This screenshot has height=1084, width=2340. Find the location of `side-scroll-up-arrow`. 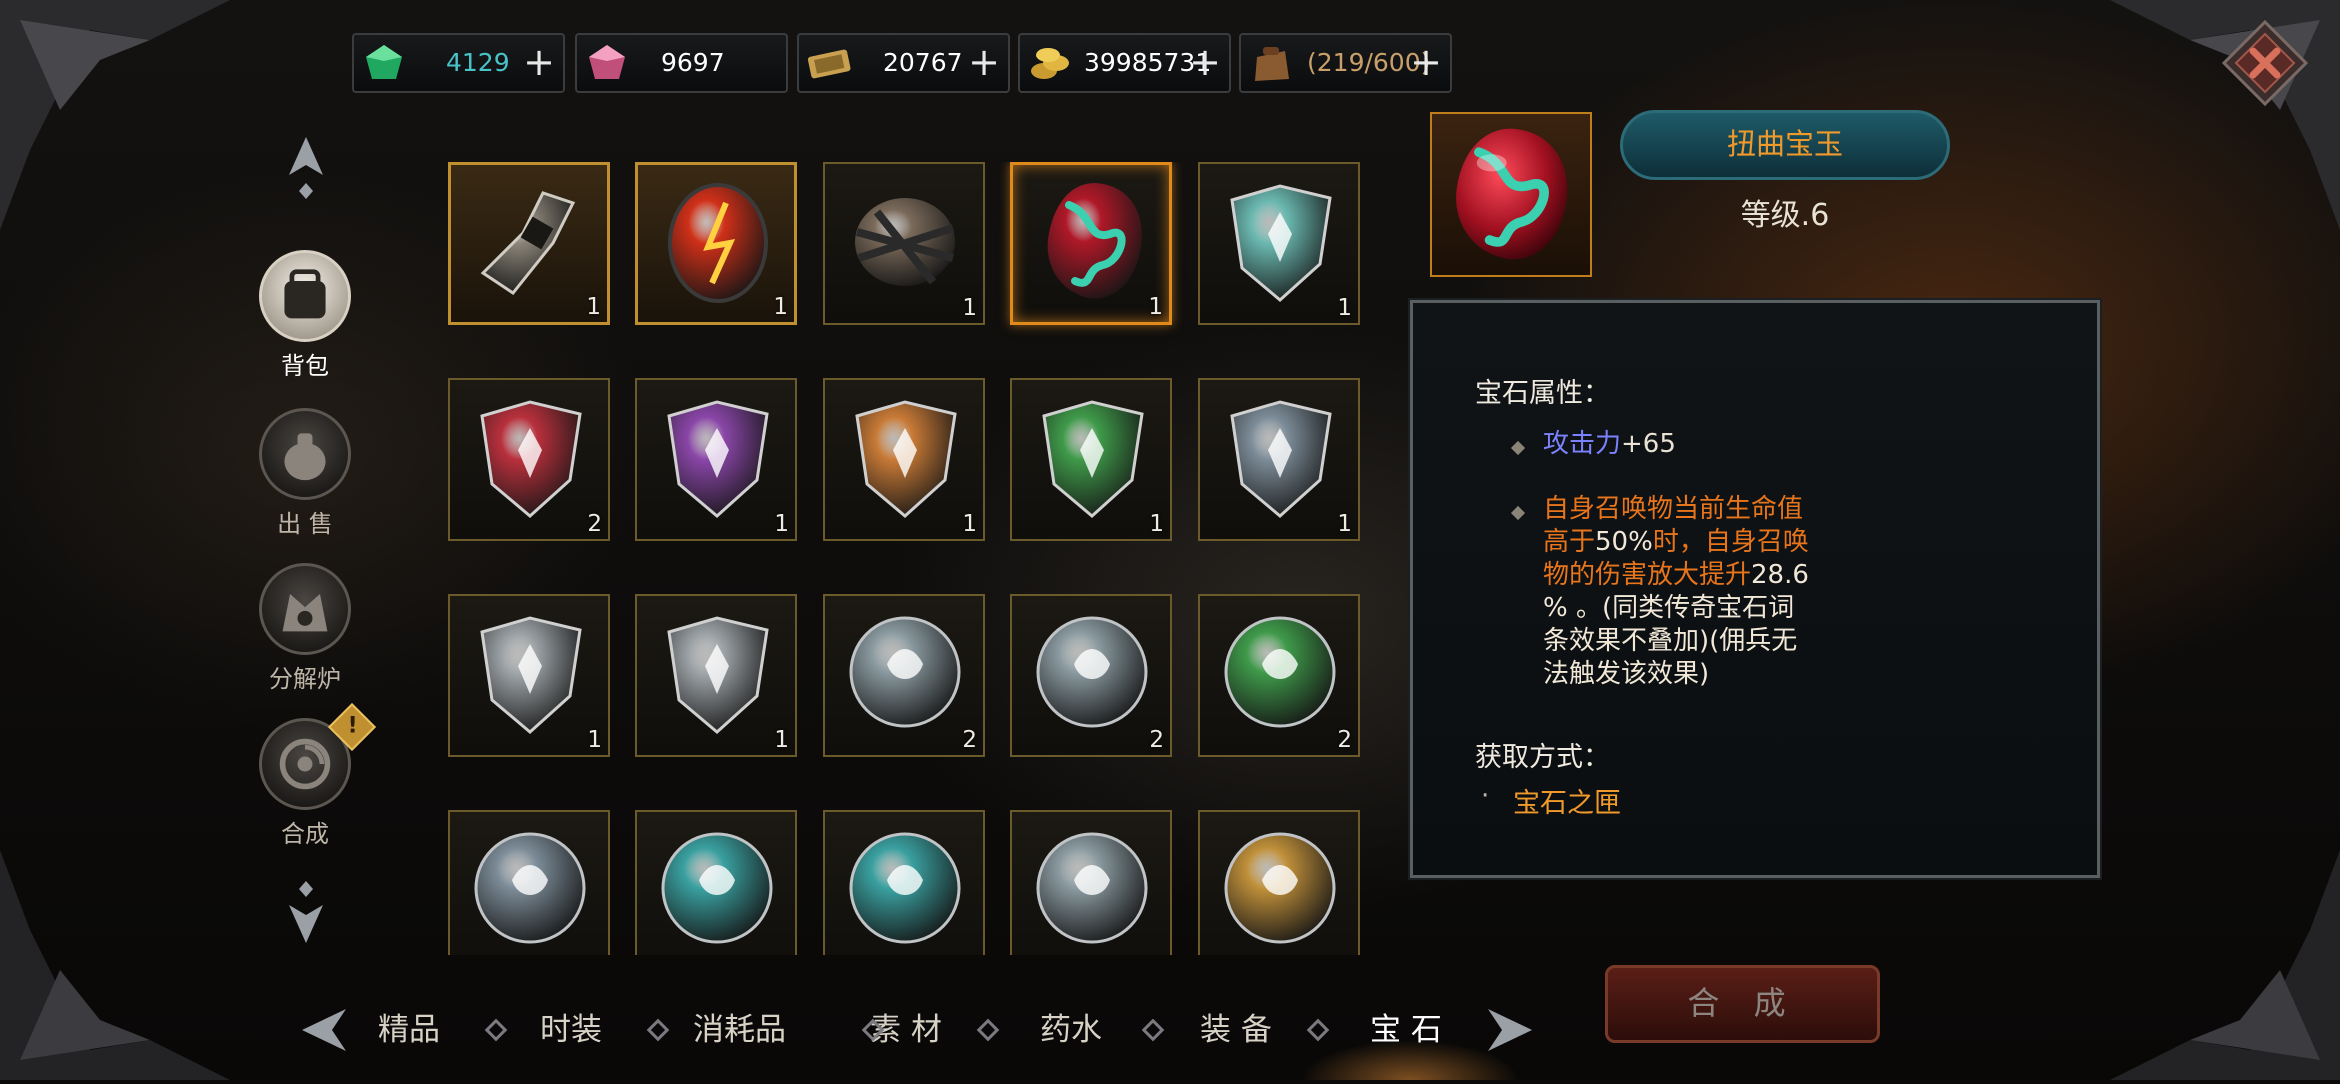

side-scroll-up-arrow is located at coordinates (306, 170).